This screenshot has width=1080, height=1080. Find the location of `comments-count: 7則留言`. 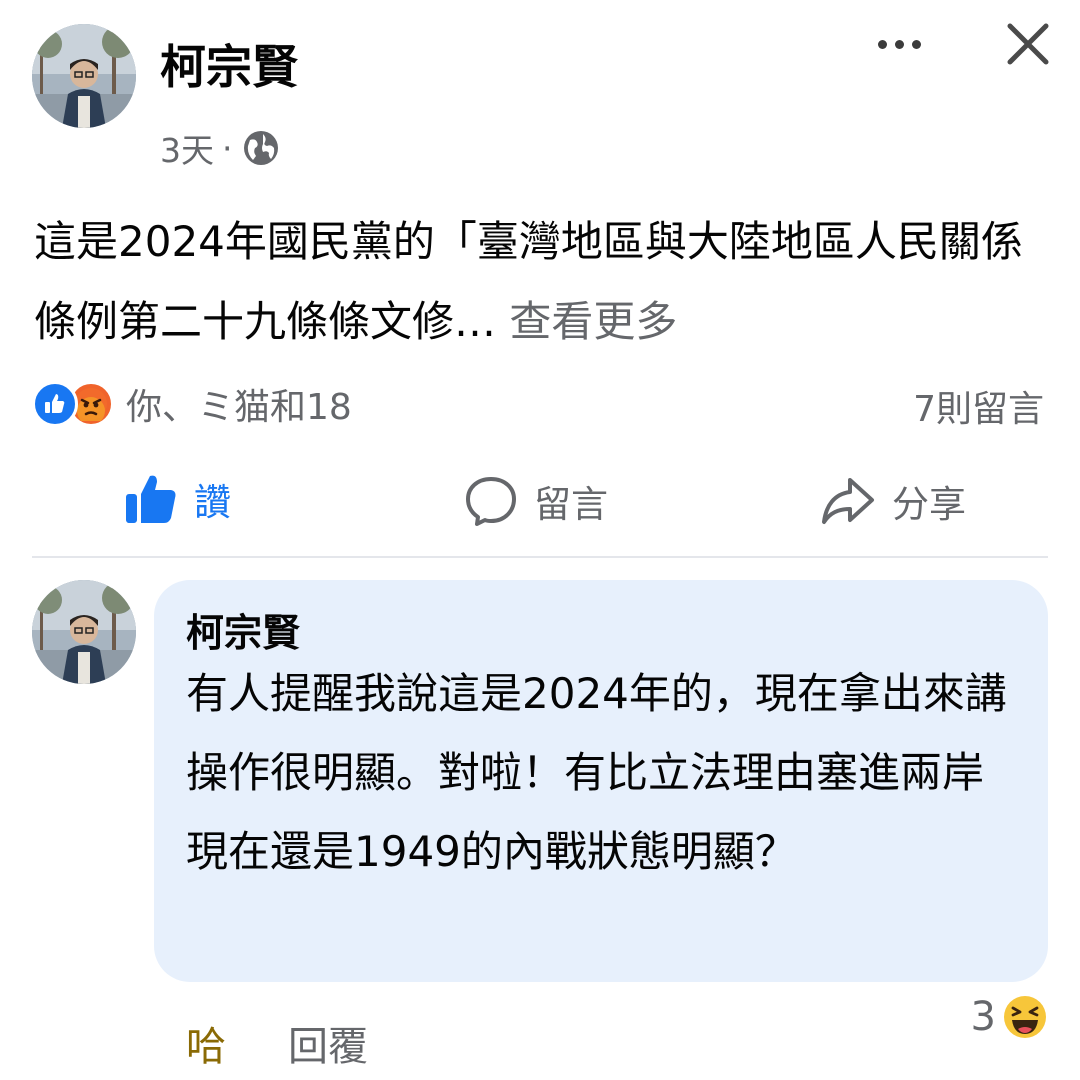

comments-count: 7則留言 is located at coordinates (978, 406).